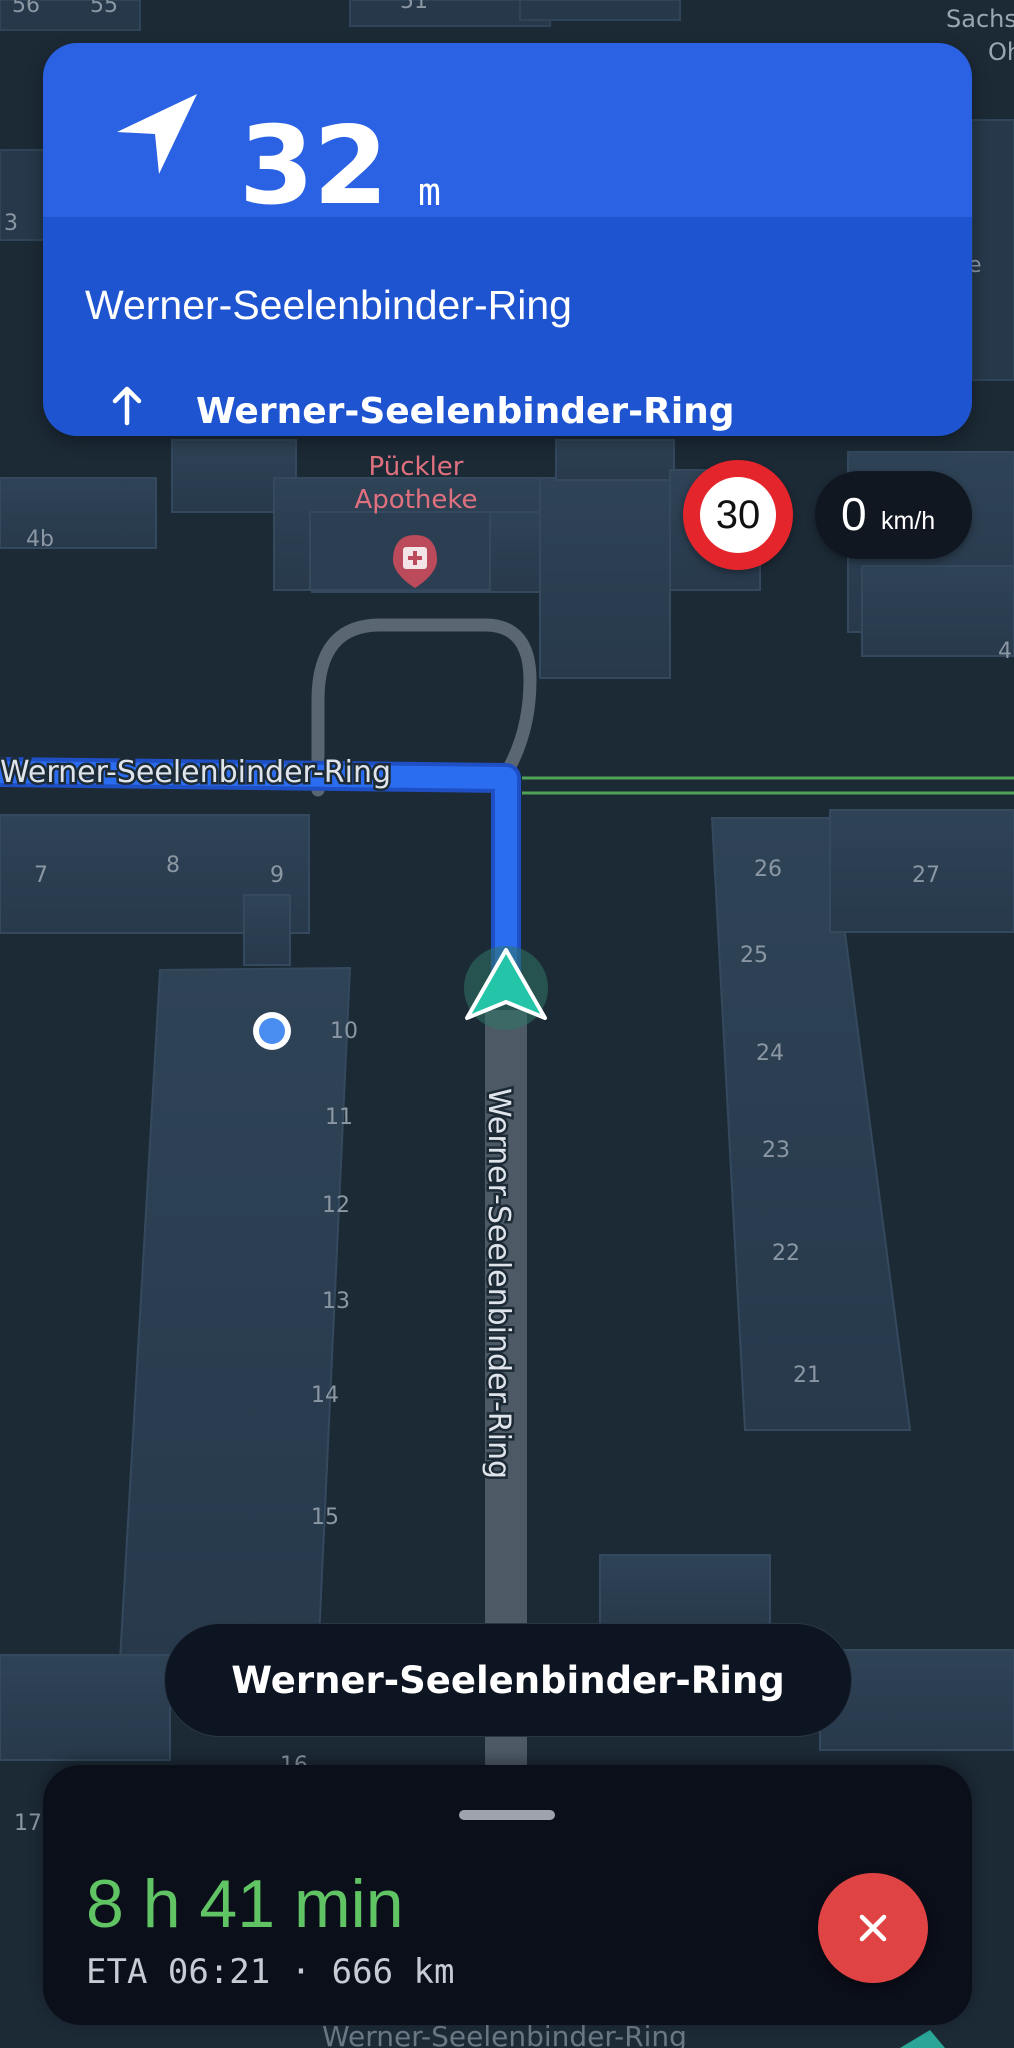 The image size is (1014, 2048). I want to click on current-road-pill: Werner-Seelenbinder-Ring, so click(508, 1680).